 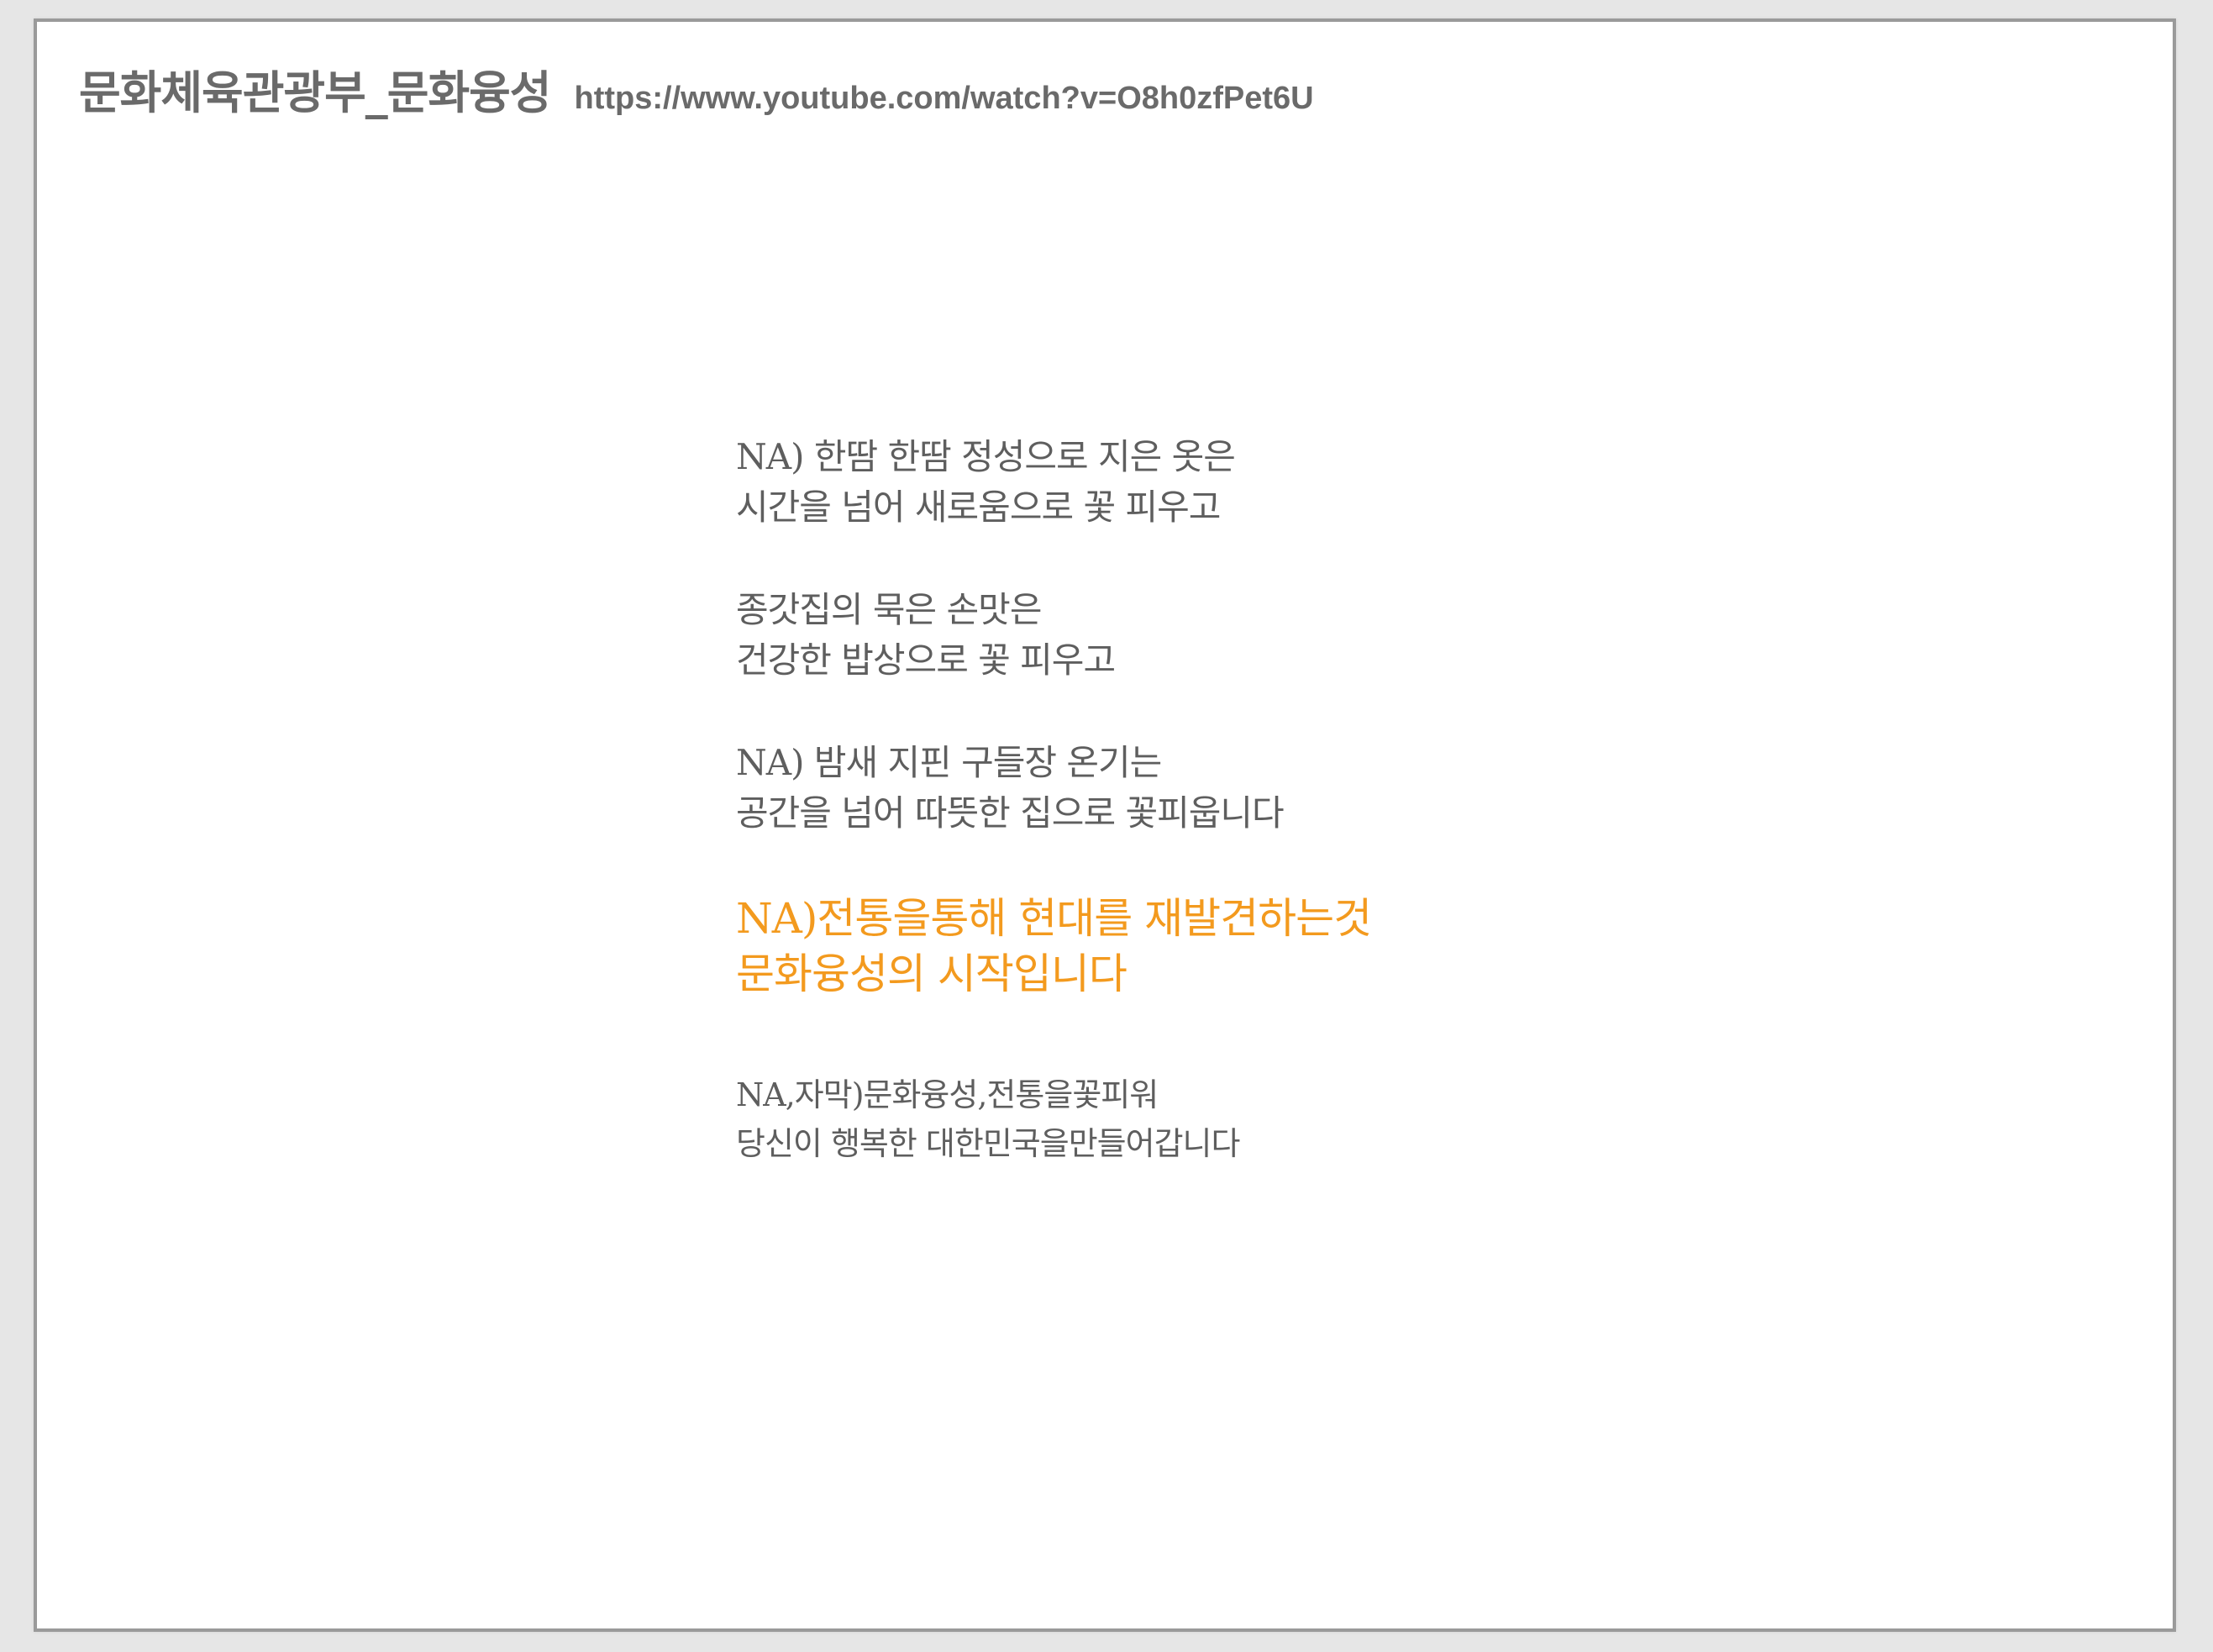 I want to click on narration-stanza-3: NA) 밤새 지핀 구들장 온기는 공간을 넘어 따뜻한 집으로 꽃피웁니다, so click(x=1156, y=789).